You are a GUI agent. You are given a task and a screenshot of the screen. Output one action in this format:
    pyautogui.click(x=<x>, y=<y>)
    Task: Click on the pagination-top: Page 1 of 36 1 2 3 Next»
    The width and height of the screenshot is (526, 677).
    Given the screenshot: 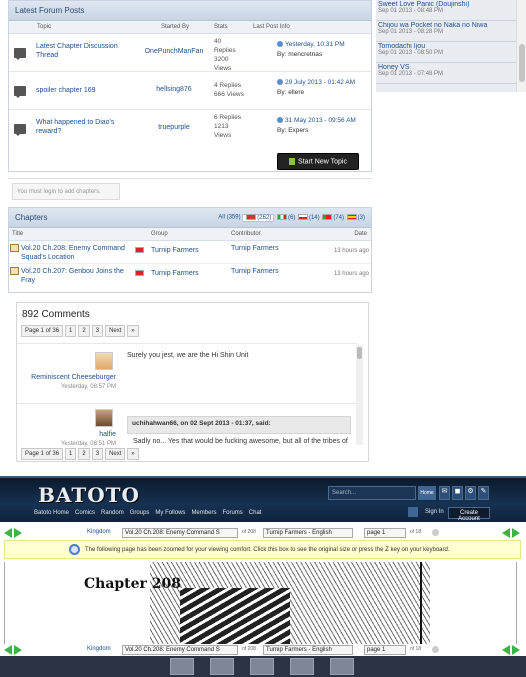 What is the action you would take?
    pyautogui.click(x=81, y=331)
    